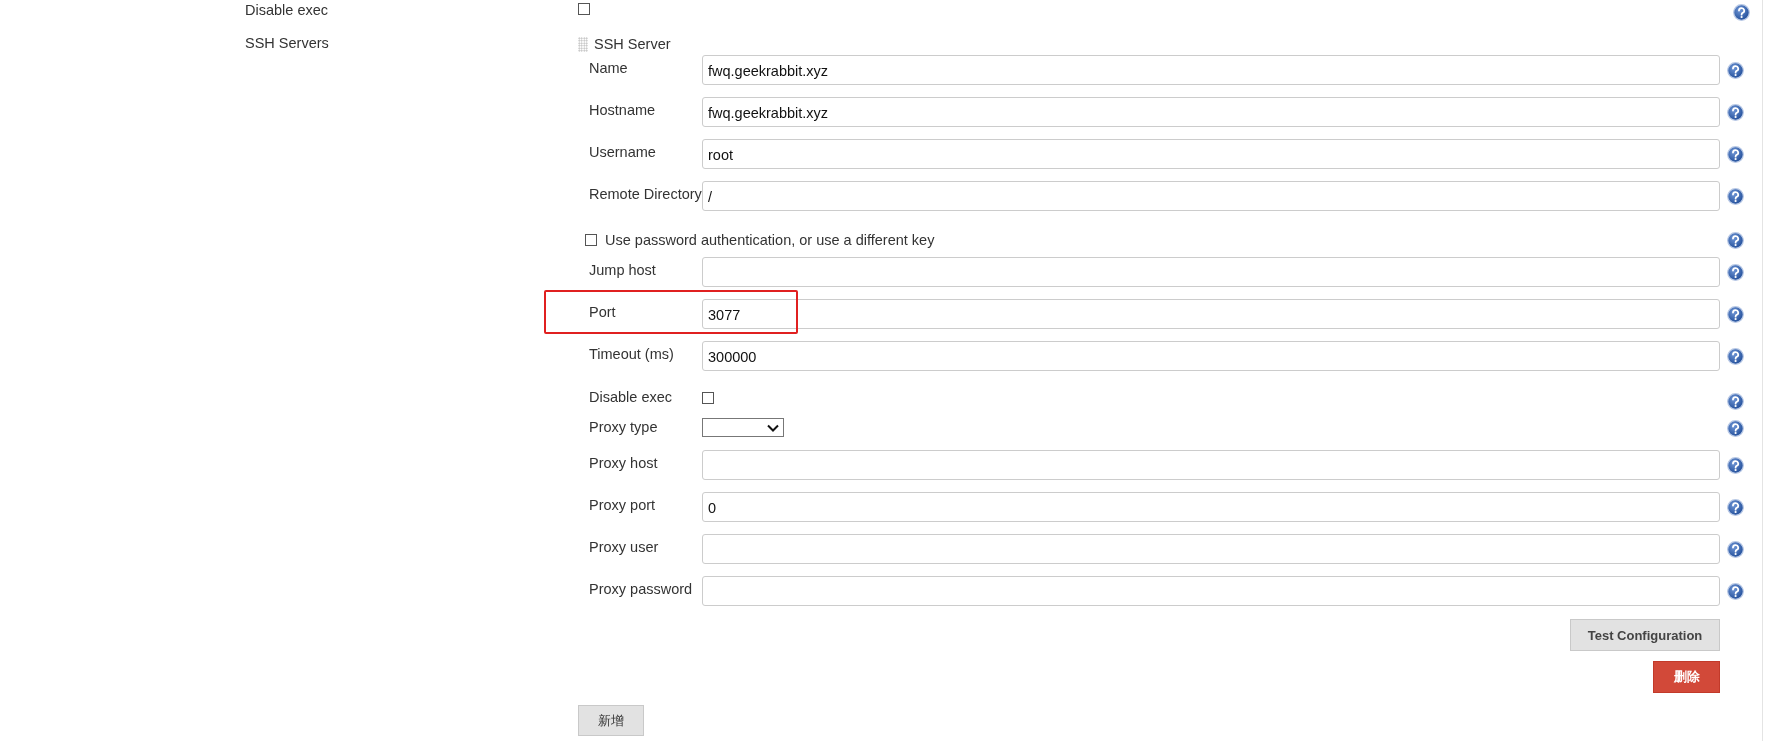 The height and width of the screenshot is (741, 1765). What do you see at coordinates (770, 240) in the screenshot?
I see `checkbox-label: Use password authentication, or use a different key` at bounding box center [770, 240].